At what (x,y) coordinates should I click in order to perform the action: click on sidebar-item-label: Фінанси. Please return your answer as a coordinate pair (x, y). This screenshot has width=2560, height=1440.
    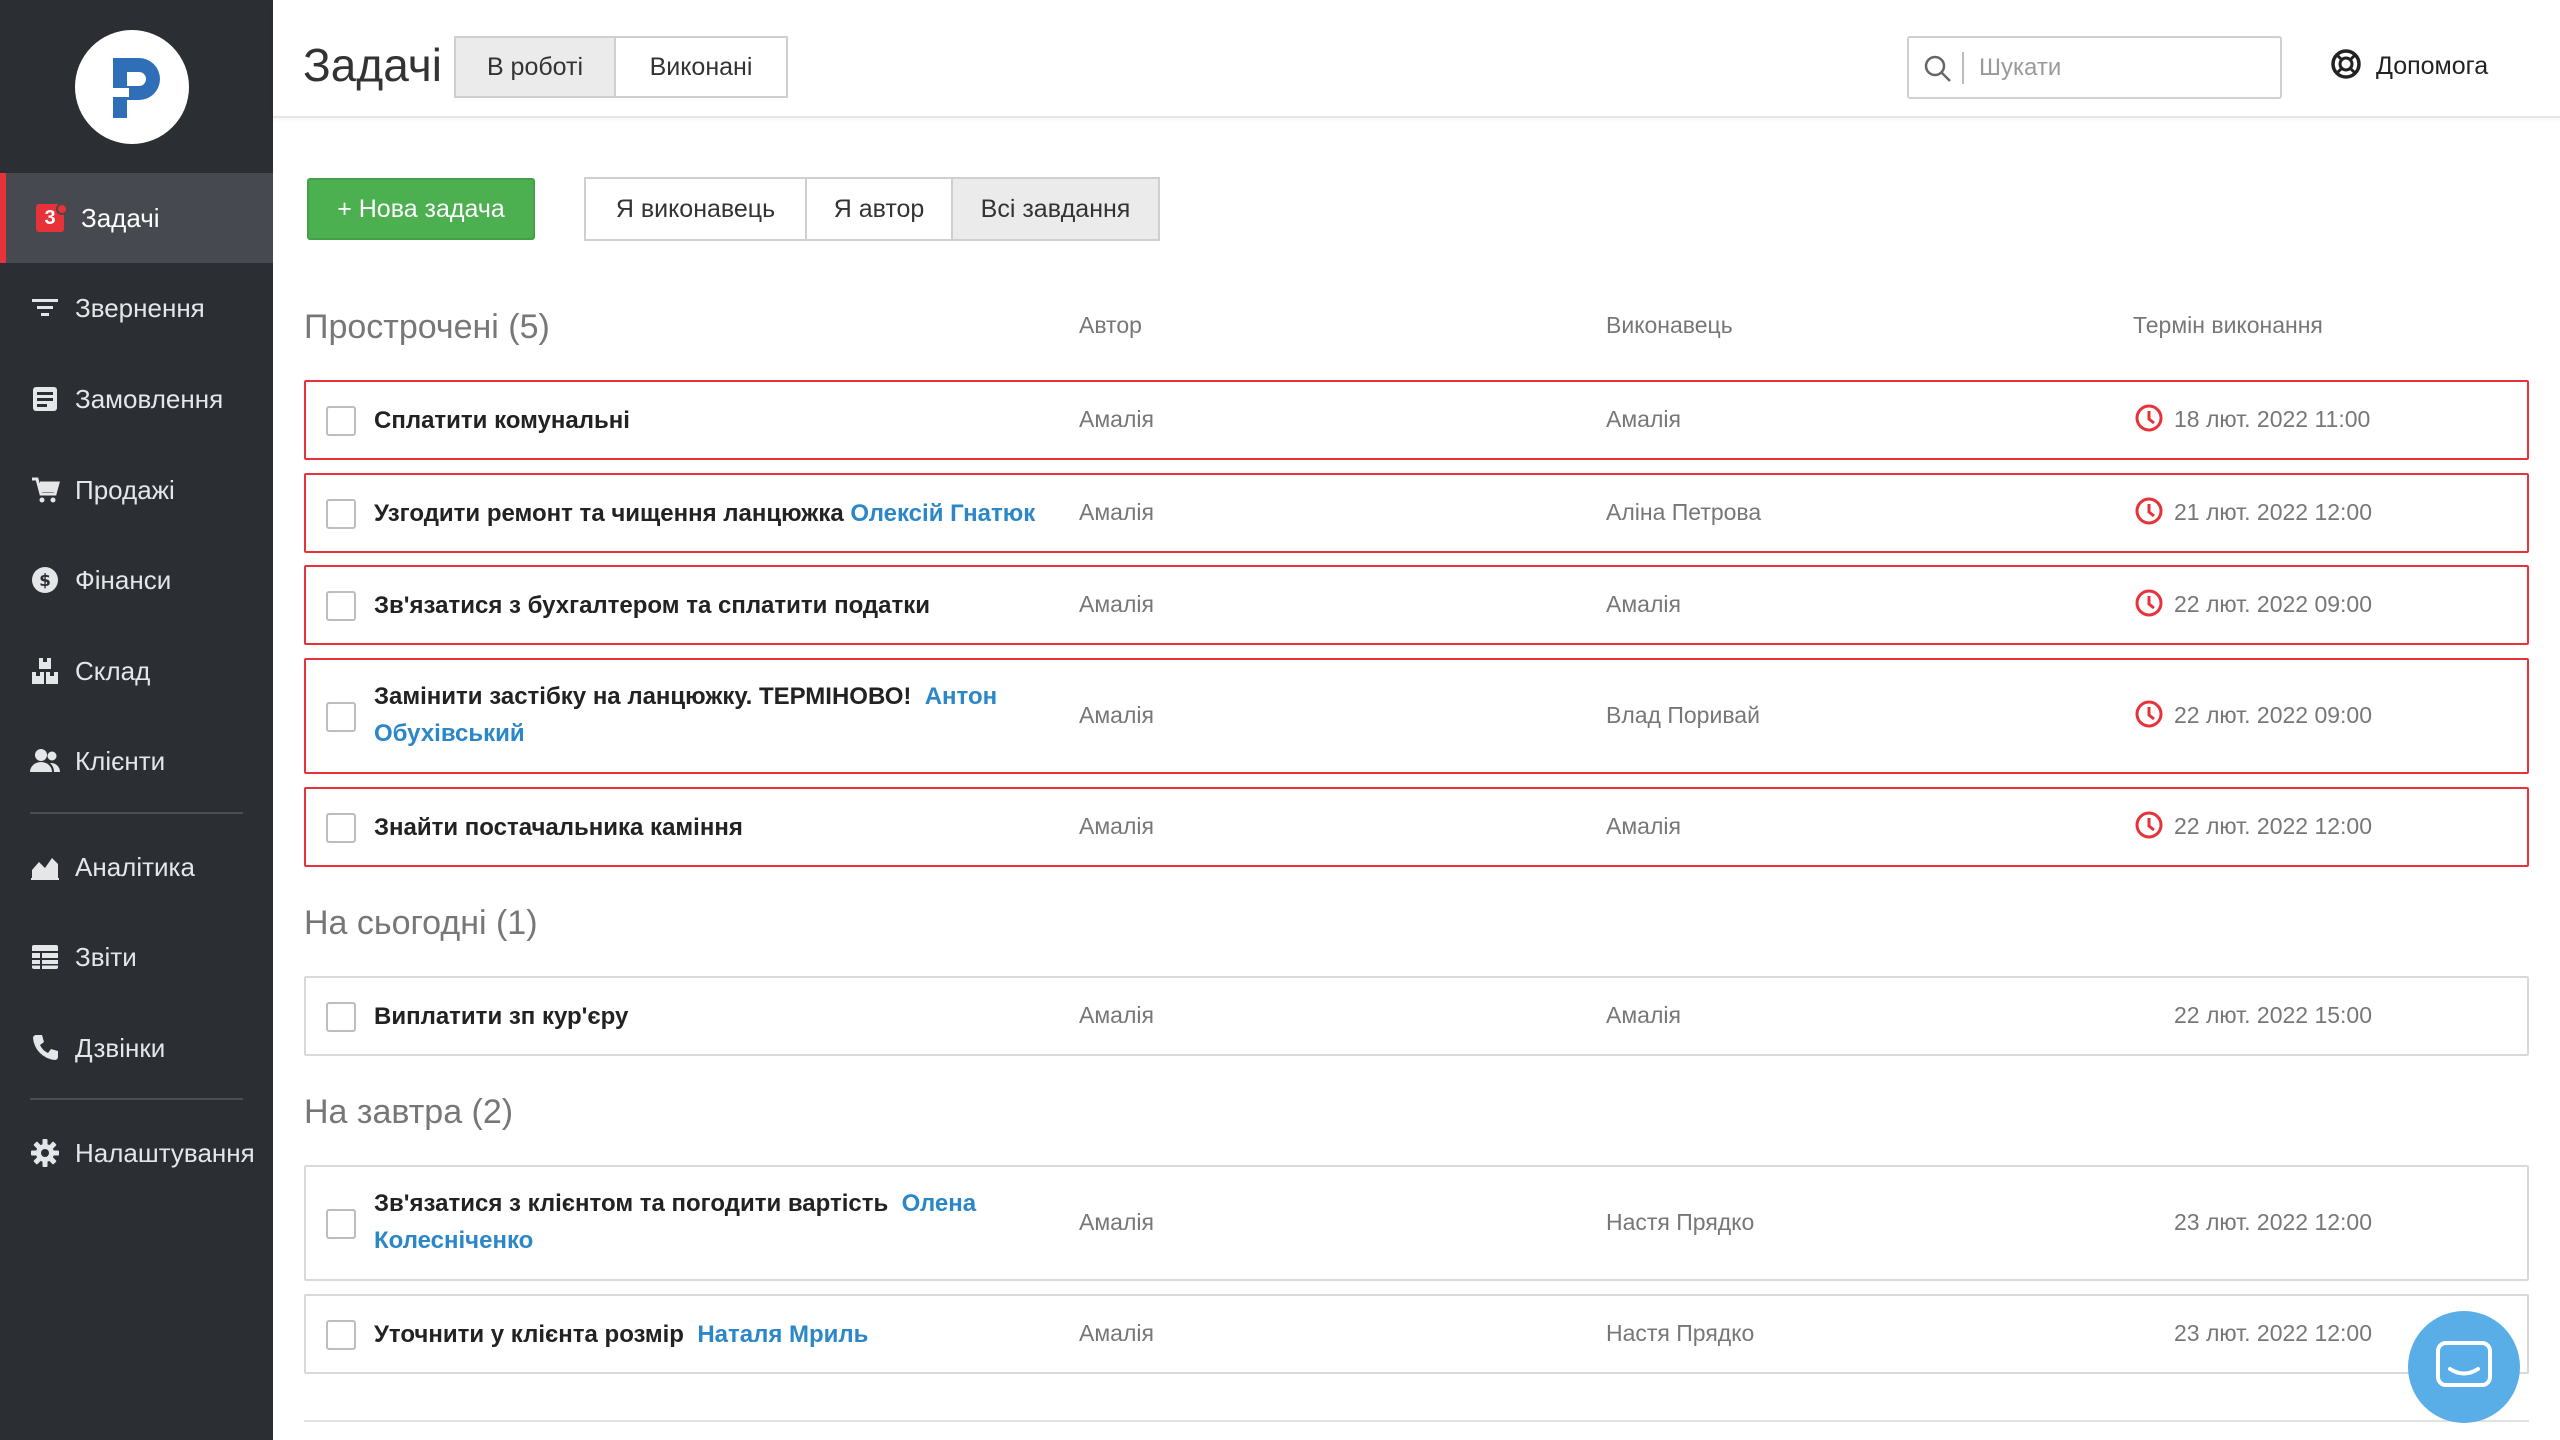
    Looking at the image, I should click on (123, 579).